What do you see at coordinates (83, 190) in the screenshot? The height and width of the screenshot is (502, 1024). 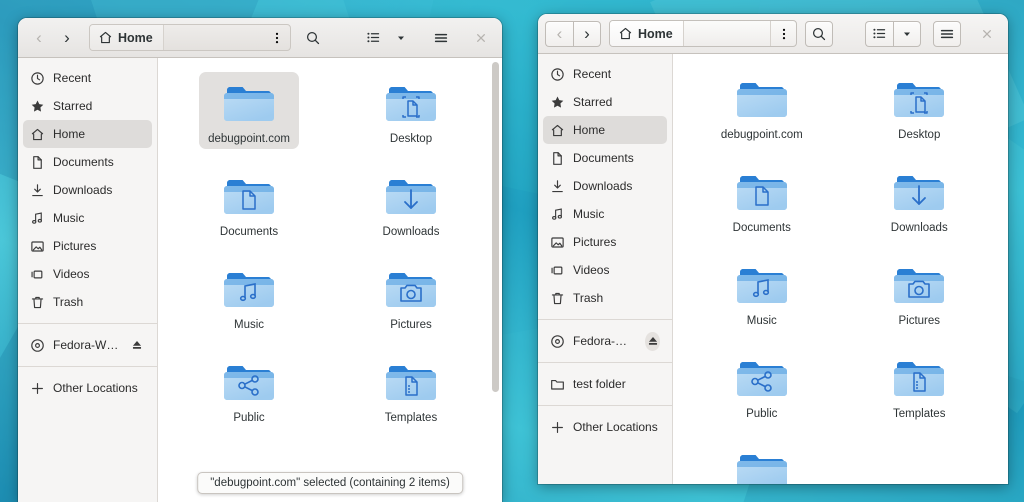 I see `sidebar-item-label: Downloads` at bounding box center [83, 190].